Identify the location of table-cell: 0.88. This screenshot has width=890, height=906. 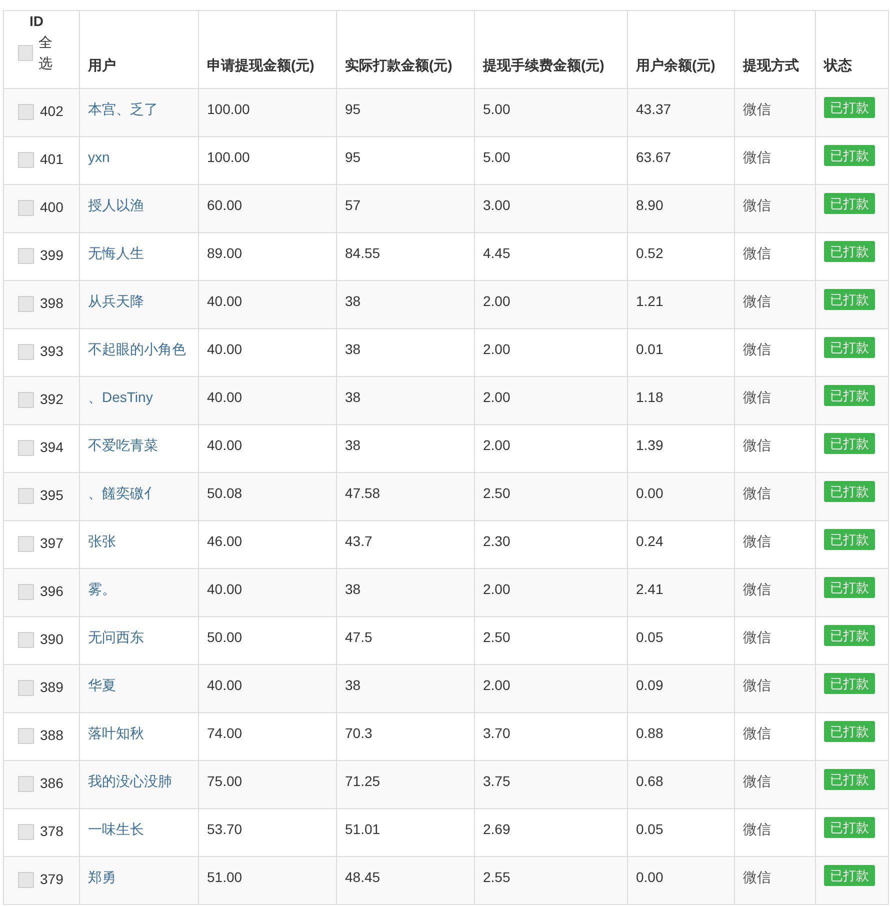
(650, 733).